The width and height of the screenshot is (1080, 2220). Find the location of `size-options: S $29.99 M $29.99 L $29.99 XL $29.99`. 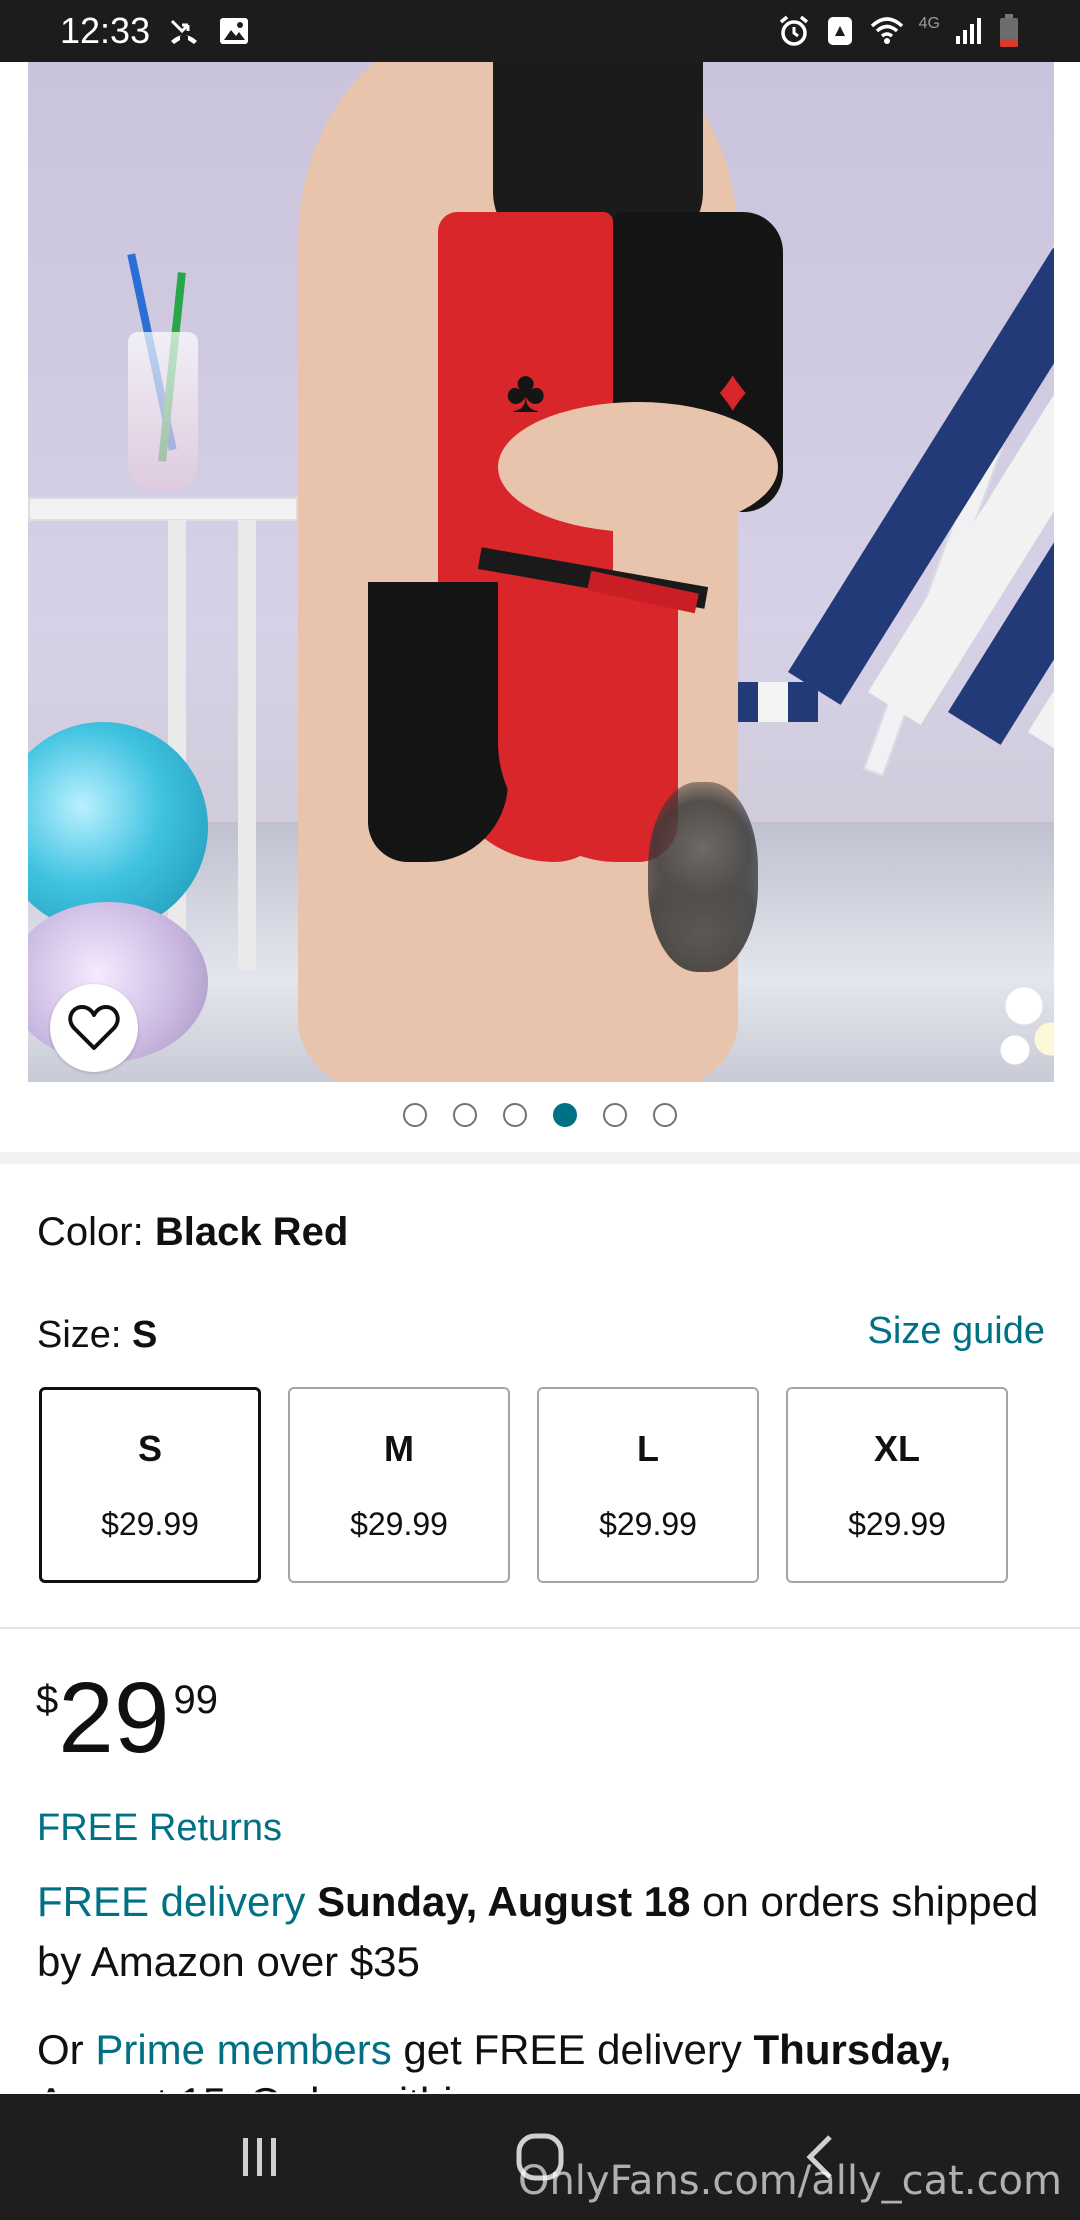

size-options: S $29.99 M $29.99 L $29.99 XL $29.99 is located at coordinates (523, 1485).